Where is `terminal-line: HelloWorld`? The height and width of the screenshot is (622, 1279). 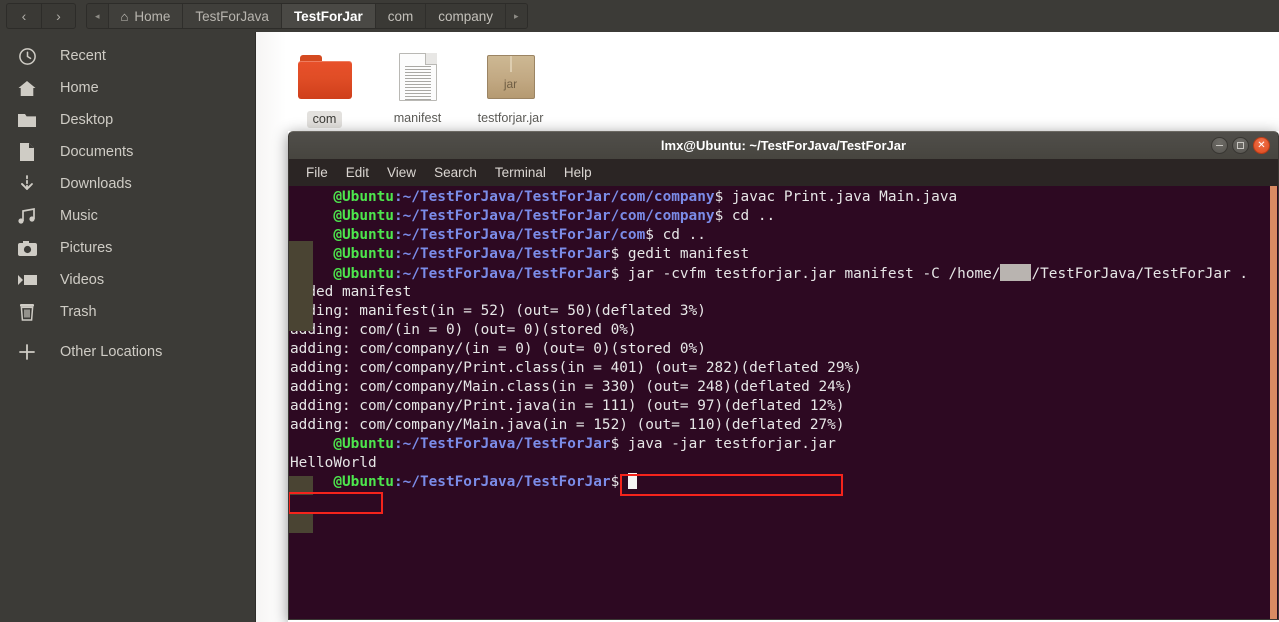 terminal-line: HelloWorld is located at coordinates (333, 463).